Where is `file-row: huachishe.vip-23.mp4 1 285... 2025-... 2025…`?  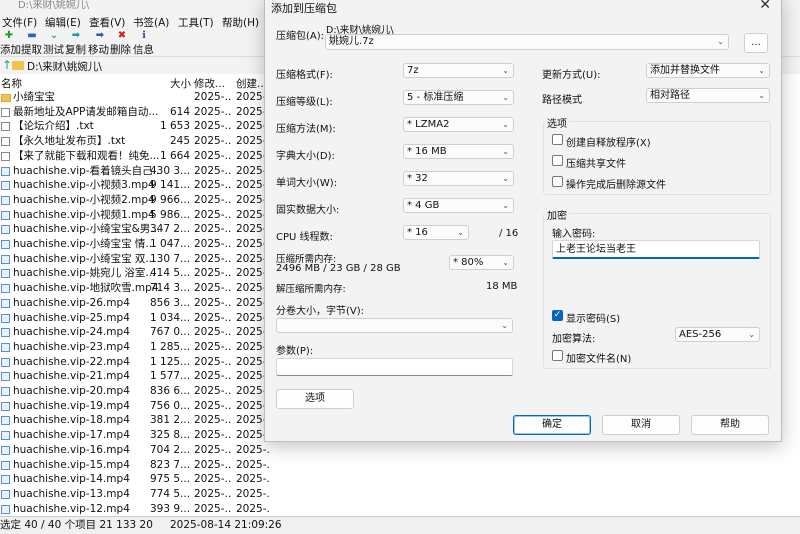 file-row: huachishe.vip-23.mp4 1 285... 2025-... 2025… is located at coordinates (135, 347).